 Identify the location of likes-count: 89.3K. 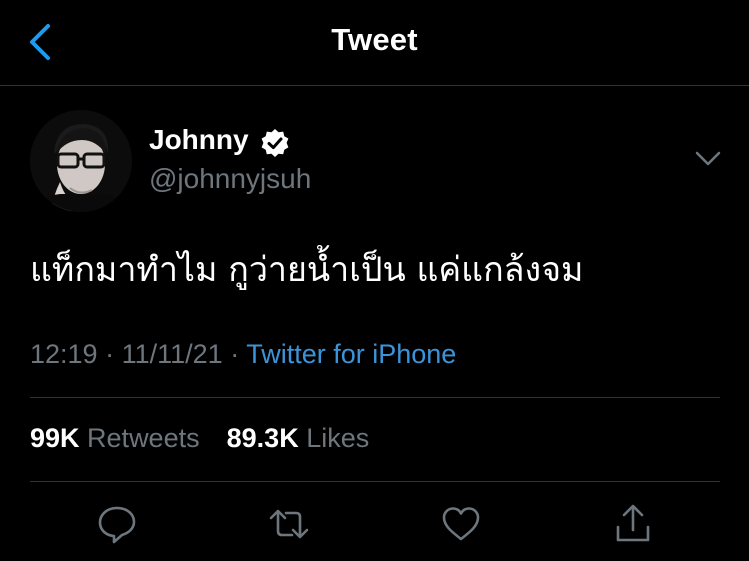
(263, 438).